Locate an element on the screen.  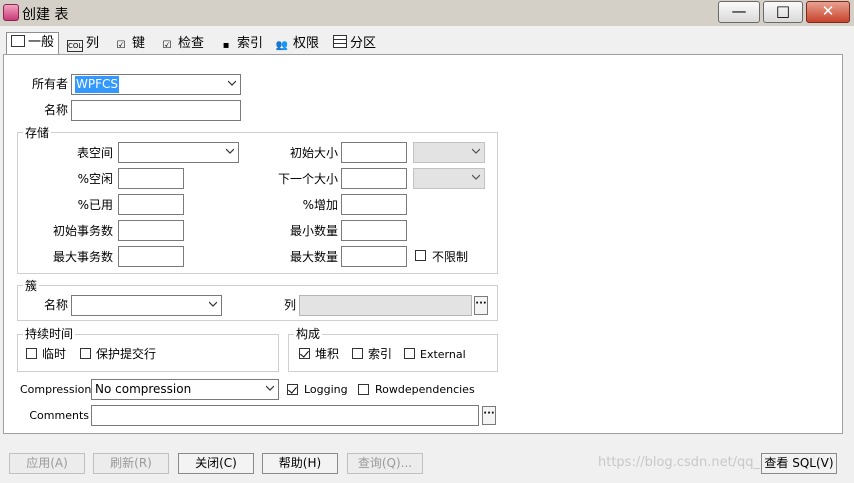
comments-browse-button: ··· is located at coordinates (489, 415).